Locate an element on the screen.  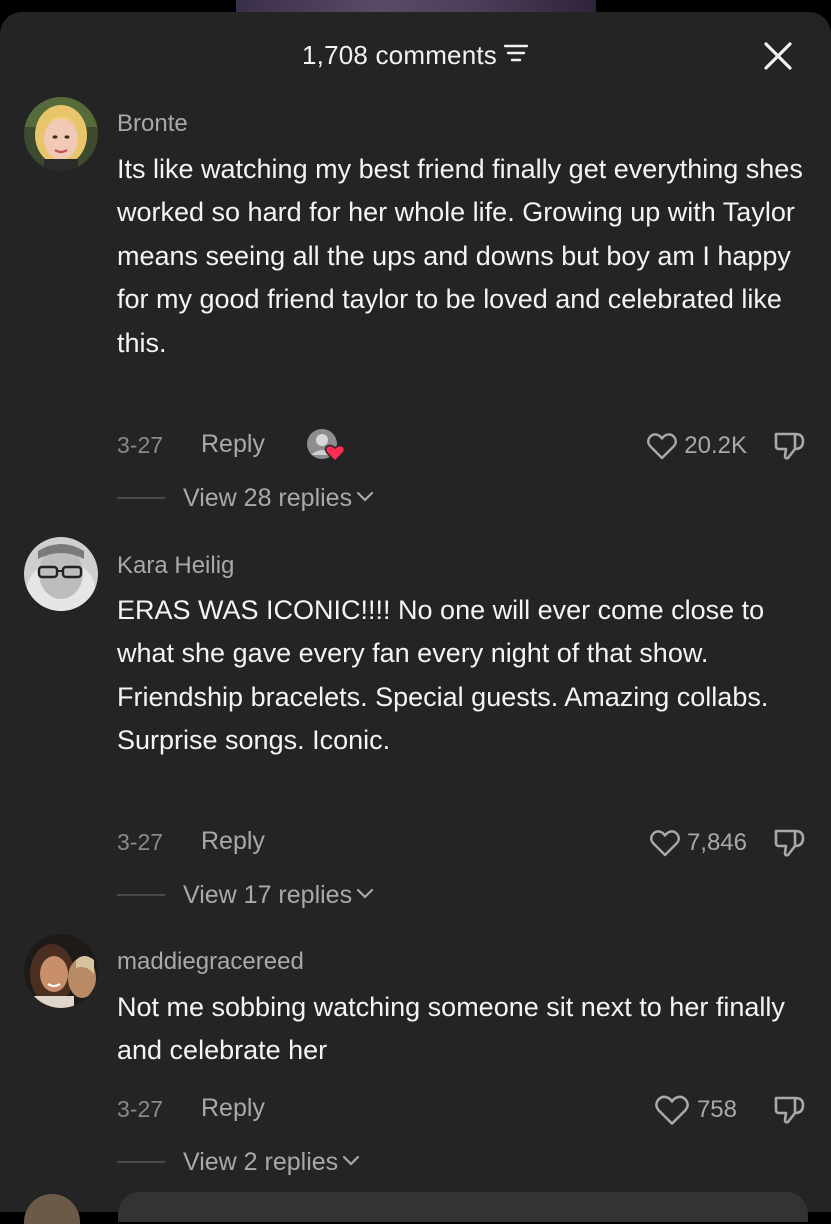
comment-meta: 3-27 Reply 7,846 is located at coordinates (462, 843).